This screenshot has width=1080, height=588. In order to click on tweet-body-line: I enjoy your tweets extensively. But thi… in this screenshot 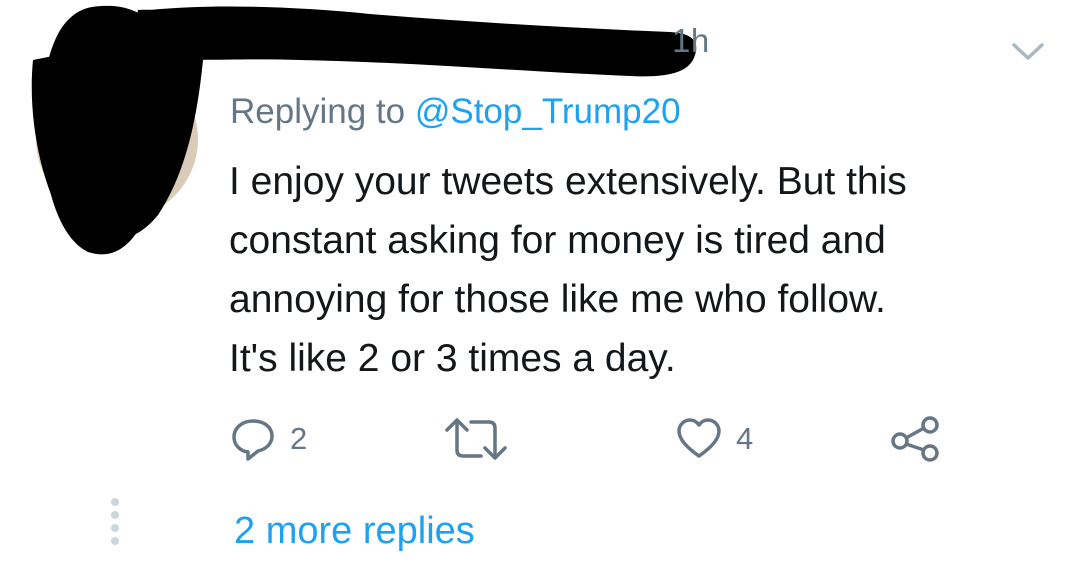, I will do `click(568, 181)`.